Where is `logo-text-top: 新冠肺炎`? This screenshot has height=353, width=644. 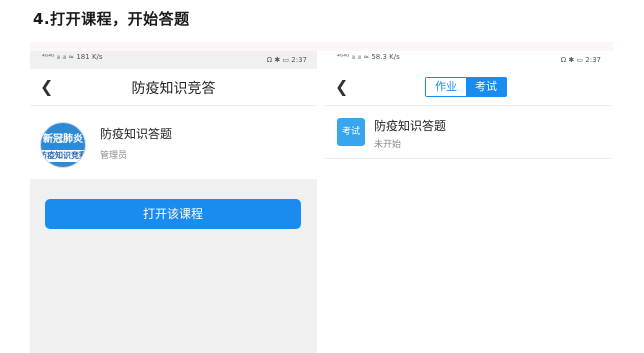 logo-text-top: 新冠肺炎 is located at coordinates (63, 139).